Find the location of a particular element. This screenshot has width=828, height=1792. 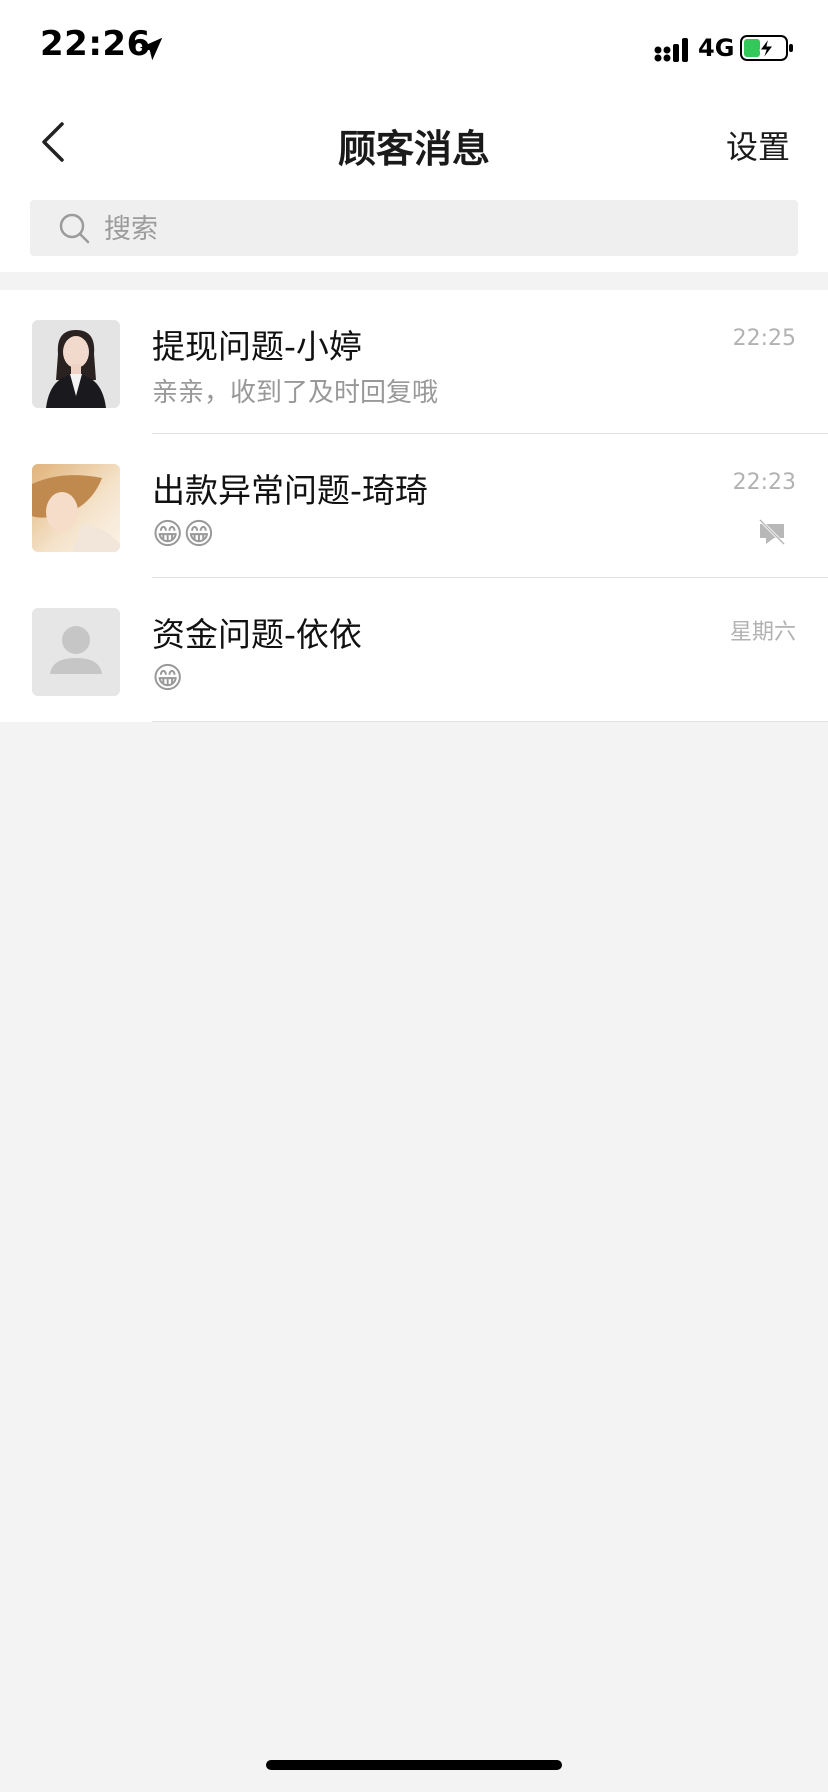

search-box is located at coordinates (414, 228).